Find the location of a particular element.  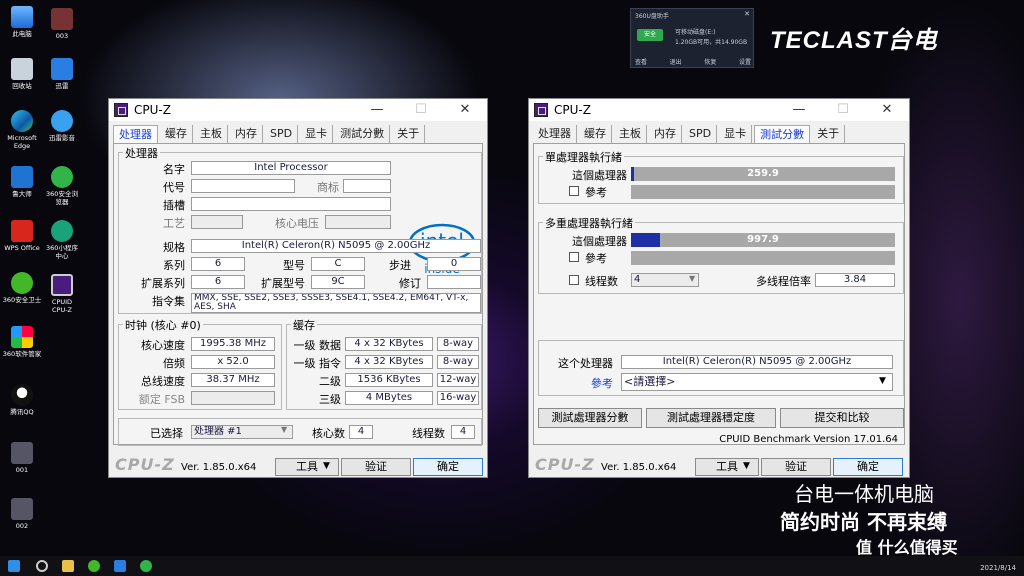

360-safe-icon is located at coordinates (94, 566).